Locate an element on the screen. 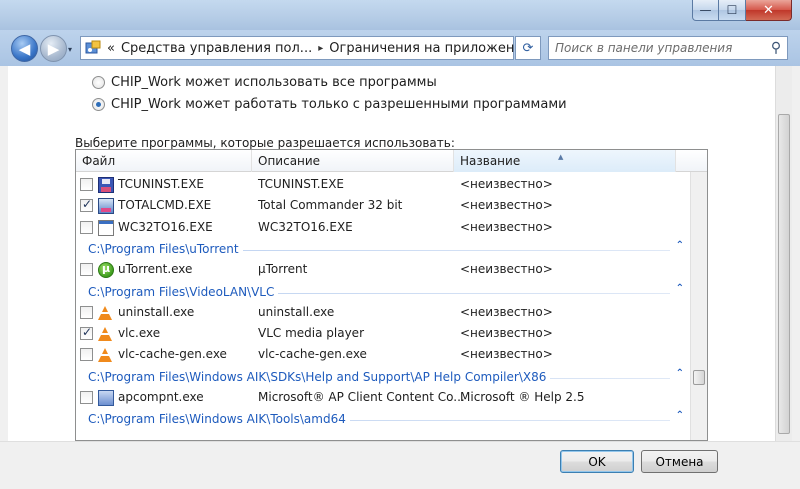 The image size is (800, 489). page-scrollbar is located at coordinates (783, 253).